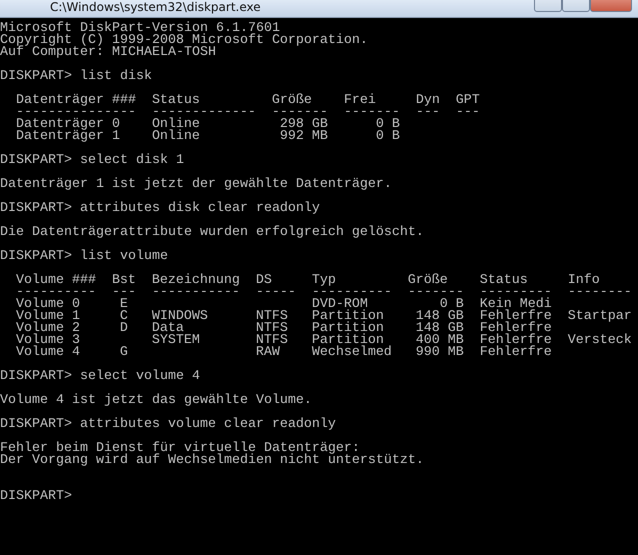 This screenshot has width=638, height=555. Describe the element at coordinates (196, 184) in the screenshot. I see `console-line: Datenträger 1 ist jetzt der gewählte Datenträger.` at that location.